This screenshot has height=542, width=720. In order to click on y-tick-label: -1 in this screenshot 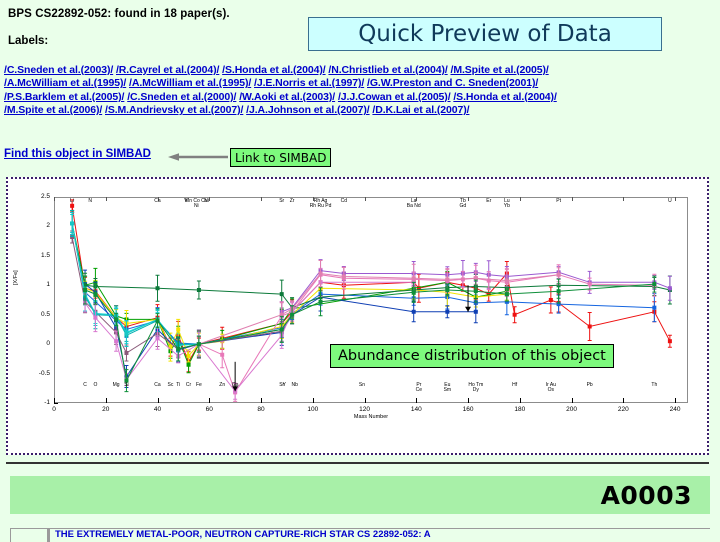, I will do `click(47, 402)`.